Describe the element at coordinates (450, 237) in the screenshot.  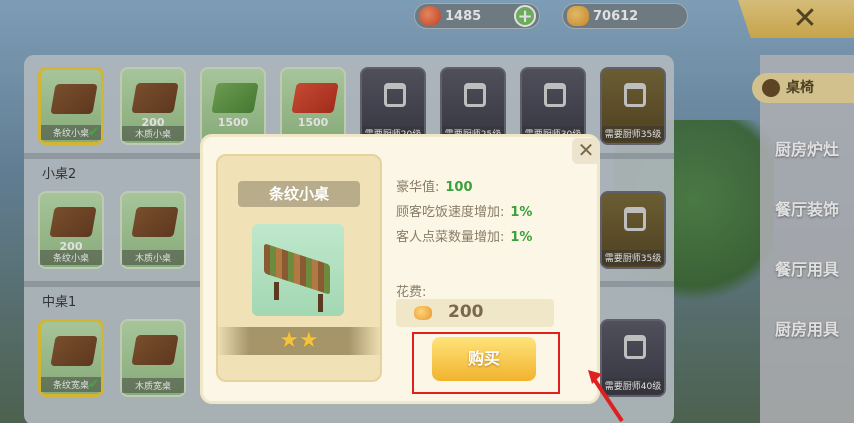
I see `attribute-label: 客人点菜数量增加:` at that location.